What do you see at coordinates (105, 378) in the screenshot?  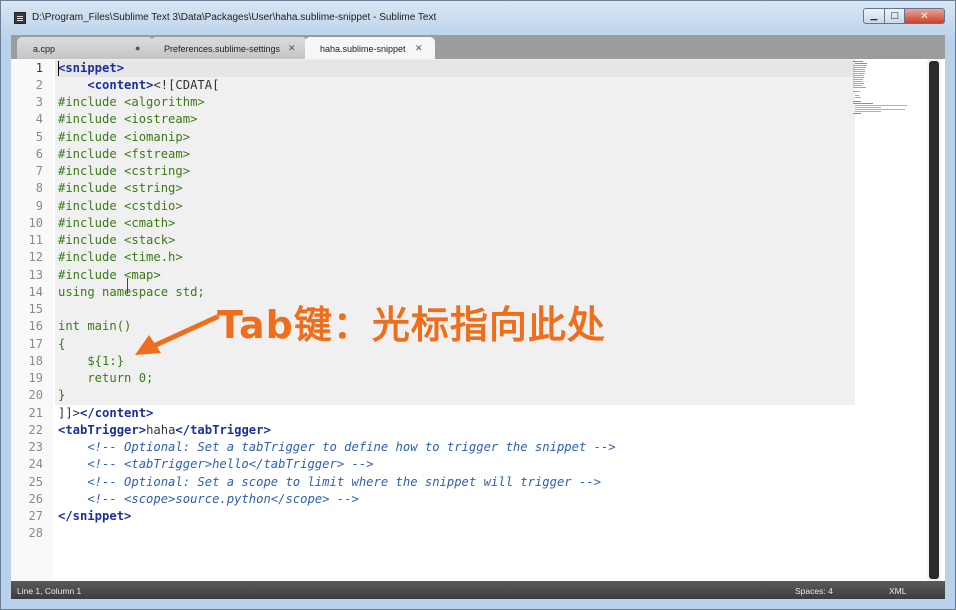 I see `code-line: return 0;` at bounding box center [105, 378].